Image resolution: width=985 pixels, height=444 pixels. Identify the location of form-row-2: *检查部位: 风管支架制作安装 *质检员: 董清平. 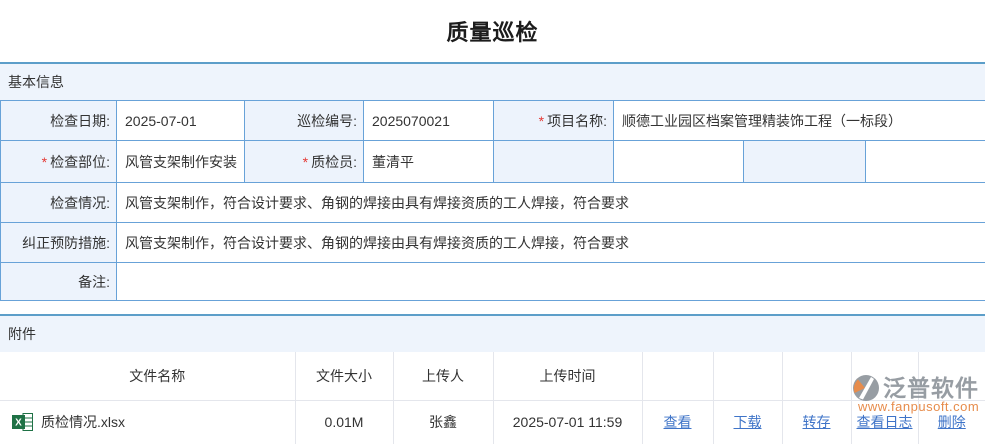
(493, 162).